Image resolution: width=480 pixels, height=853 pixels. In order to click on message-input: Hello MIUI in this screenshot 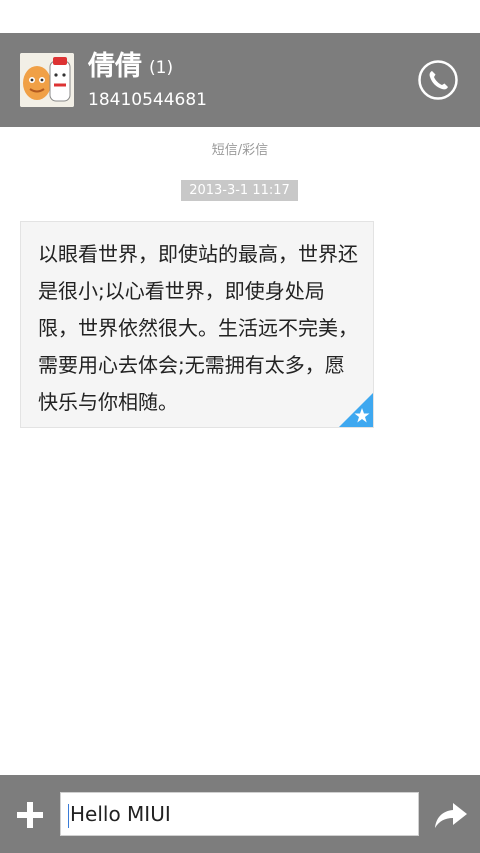, I will do `click(239, 814)`.